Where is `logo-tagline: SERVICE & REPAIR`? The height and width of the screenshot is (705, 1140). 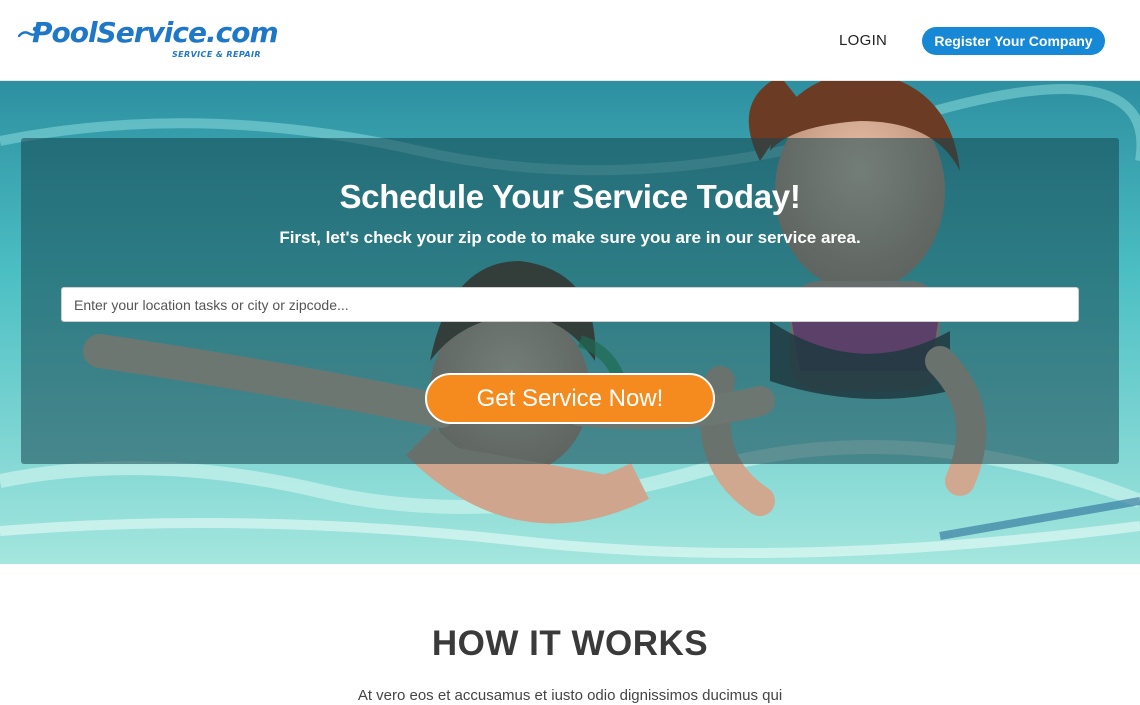 logo-tagline: SERVICE & REPAIR is located at coordinates (216, 54).